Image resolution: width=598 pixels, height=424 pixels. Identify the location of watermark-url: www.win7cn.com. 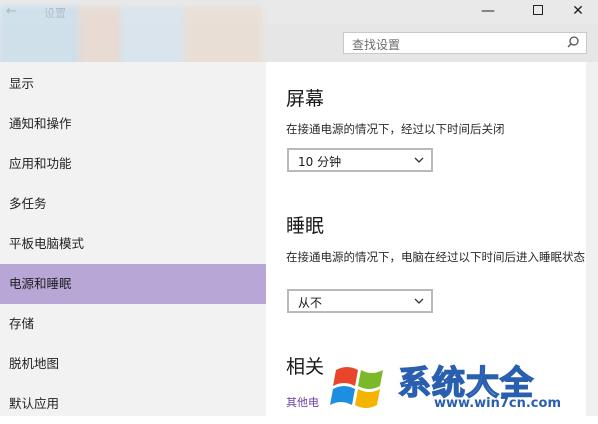
(497, 403).